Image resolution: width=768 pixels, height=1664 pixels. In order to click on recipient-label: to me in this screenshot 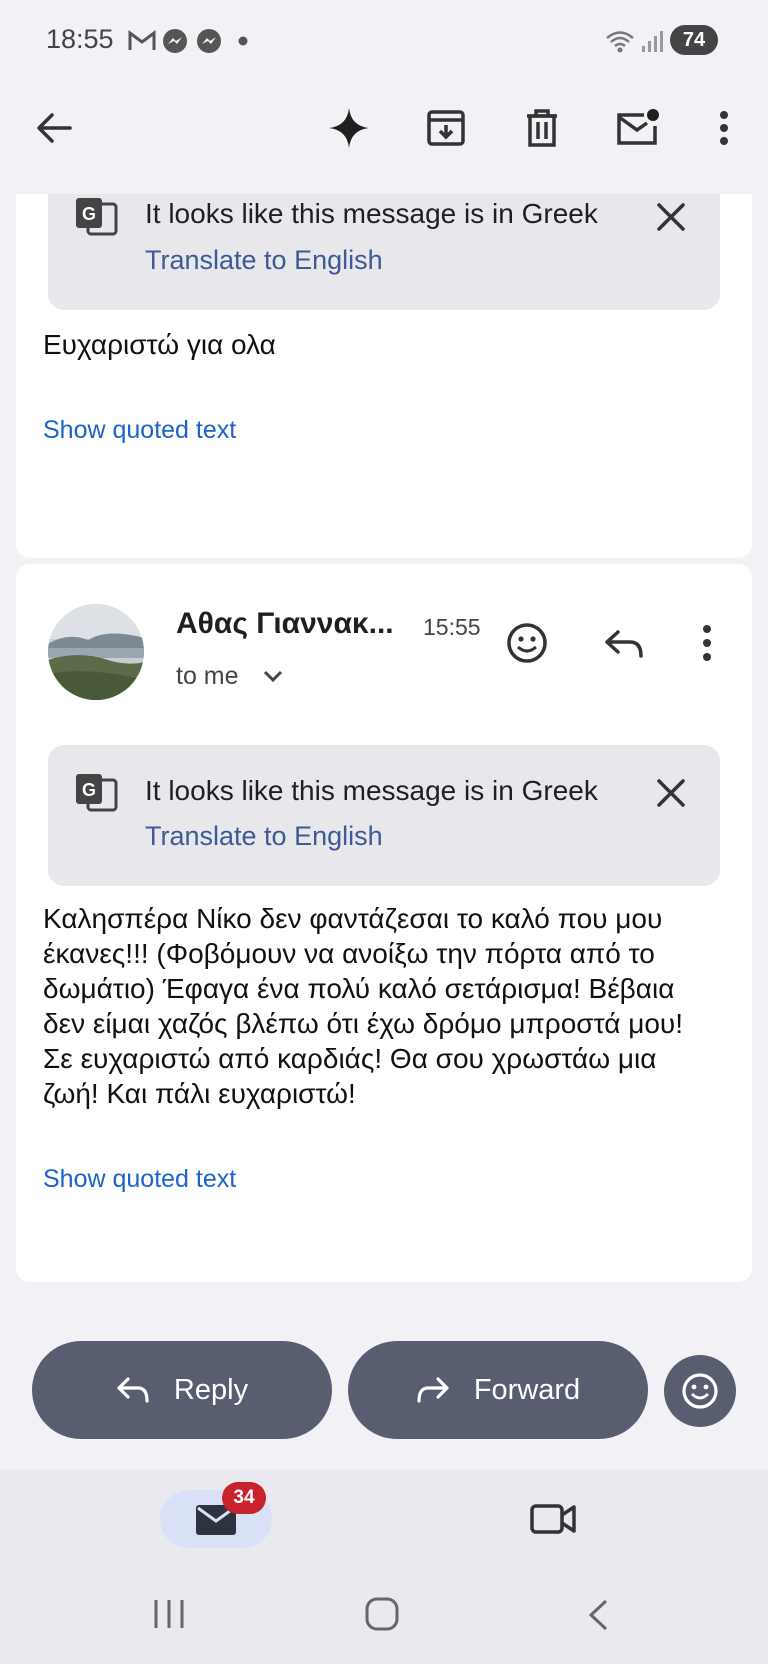, I will do `click(207, 676)`.